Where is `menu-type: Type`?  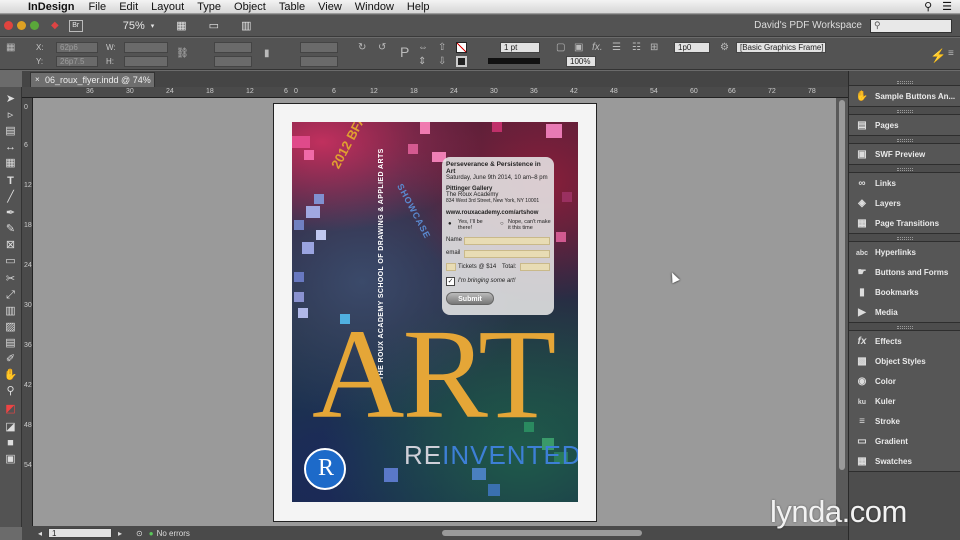 menu-type: Type is located at coordinates (209, 7).